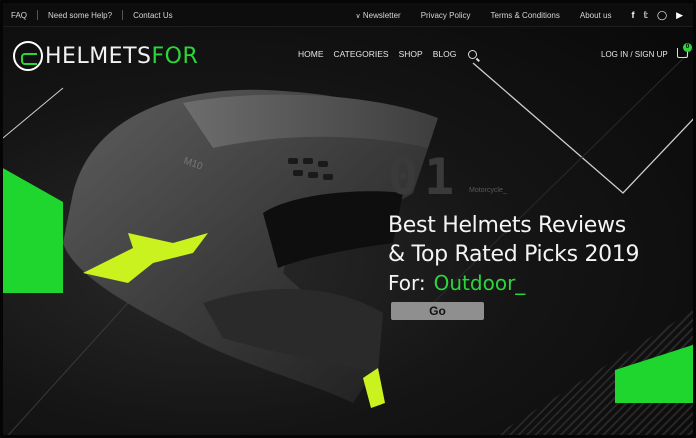  What do you see at coordinates (488, 190) in the screenshot?
I see `slide-category: Motorcycle_` at bounding box center [488, 190].